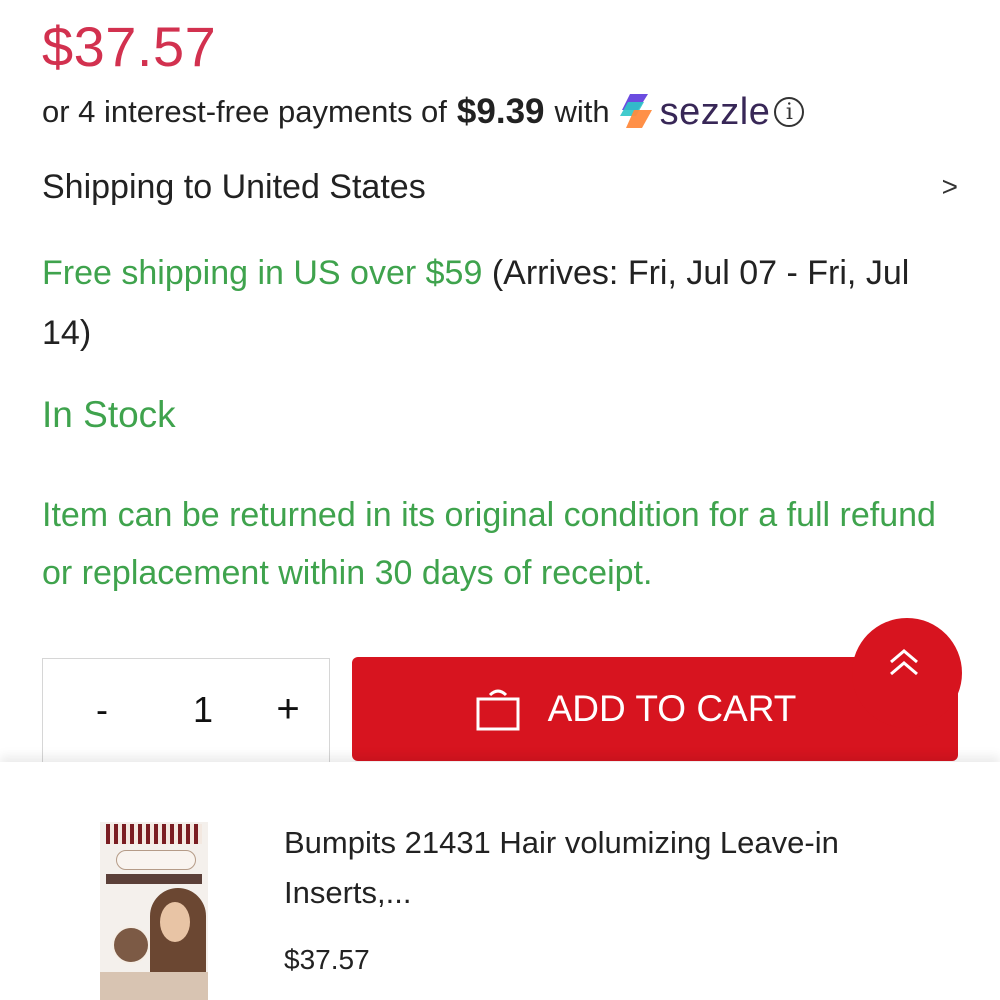  What do you see at coordinates (492, 303) in the screenshot?
I see `delivery-estimate: Free shipping in US over $59 (Arrives` at bounding box center [492, 303].